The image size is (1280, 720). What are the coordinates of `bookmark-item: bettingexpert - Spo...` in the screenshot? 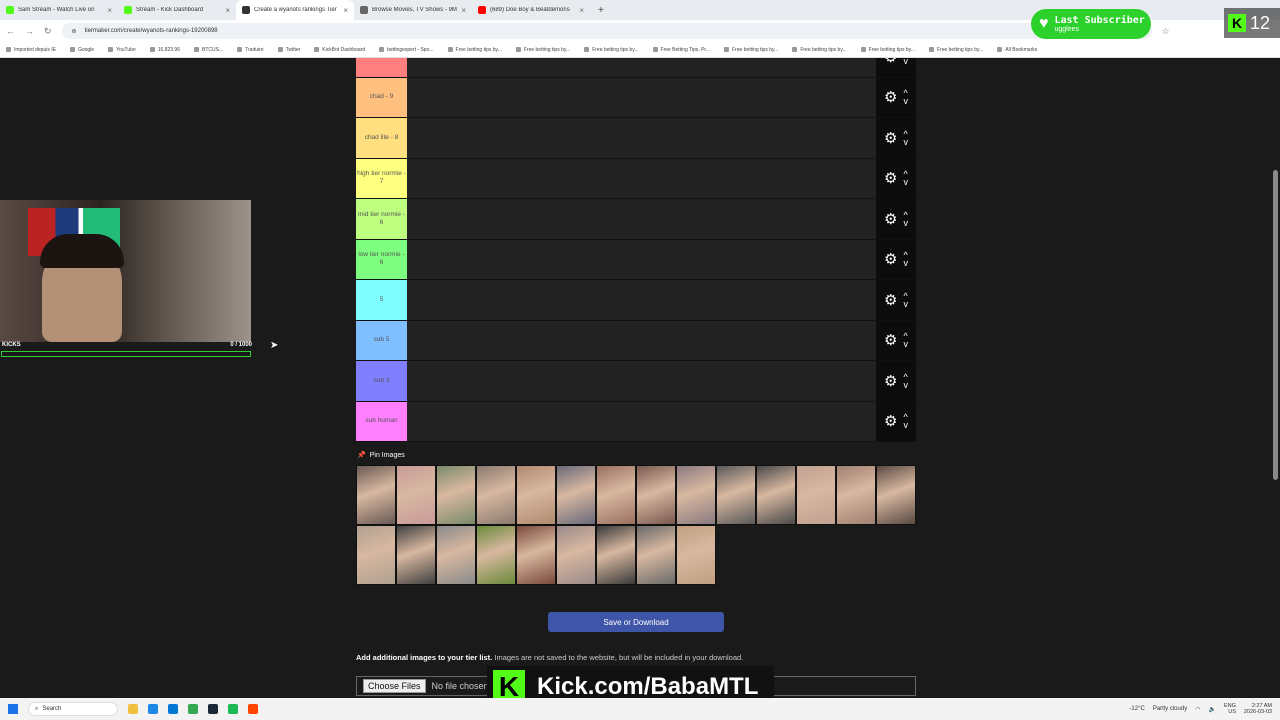 It's located at (406, 50).